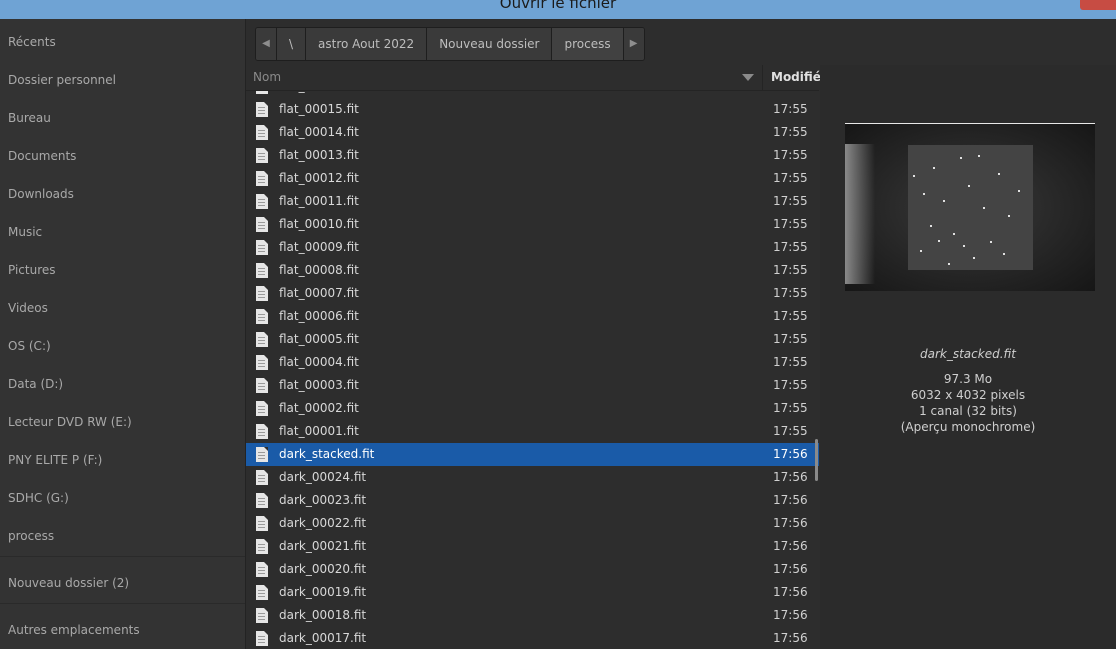 Image resolution: width=1116 pixels, height=649 pixels. What do you see at coordinates (74, 630) in the screenshot?
I see `sidebar-item-autres-emplacements: Autres emplacements` at bounding box center [74, 630].